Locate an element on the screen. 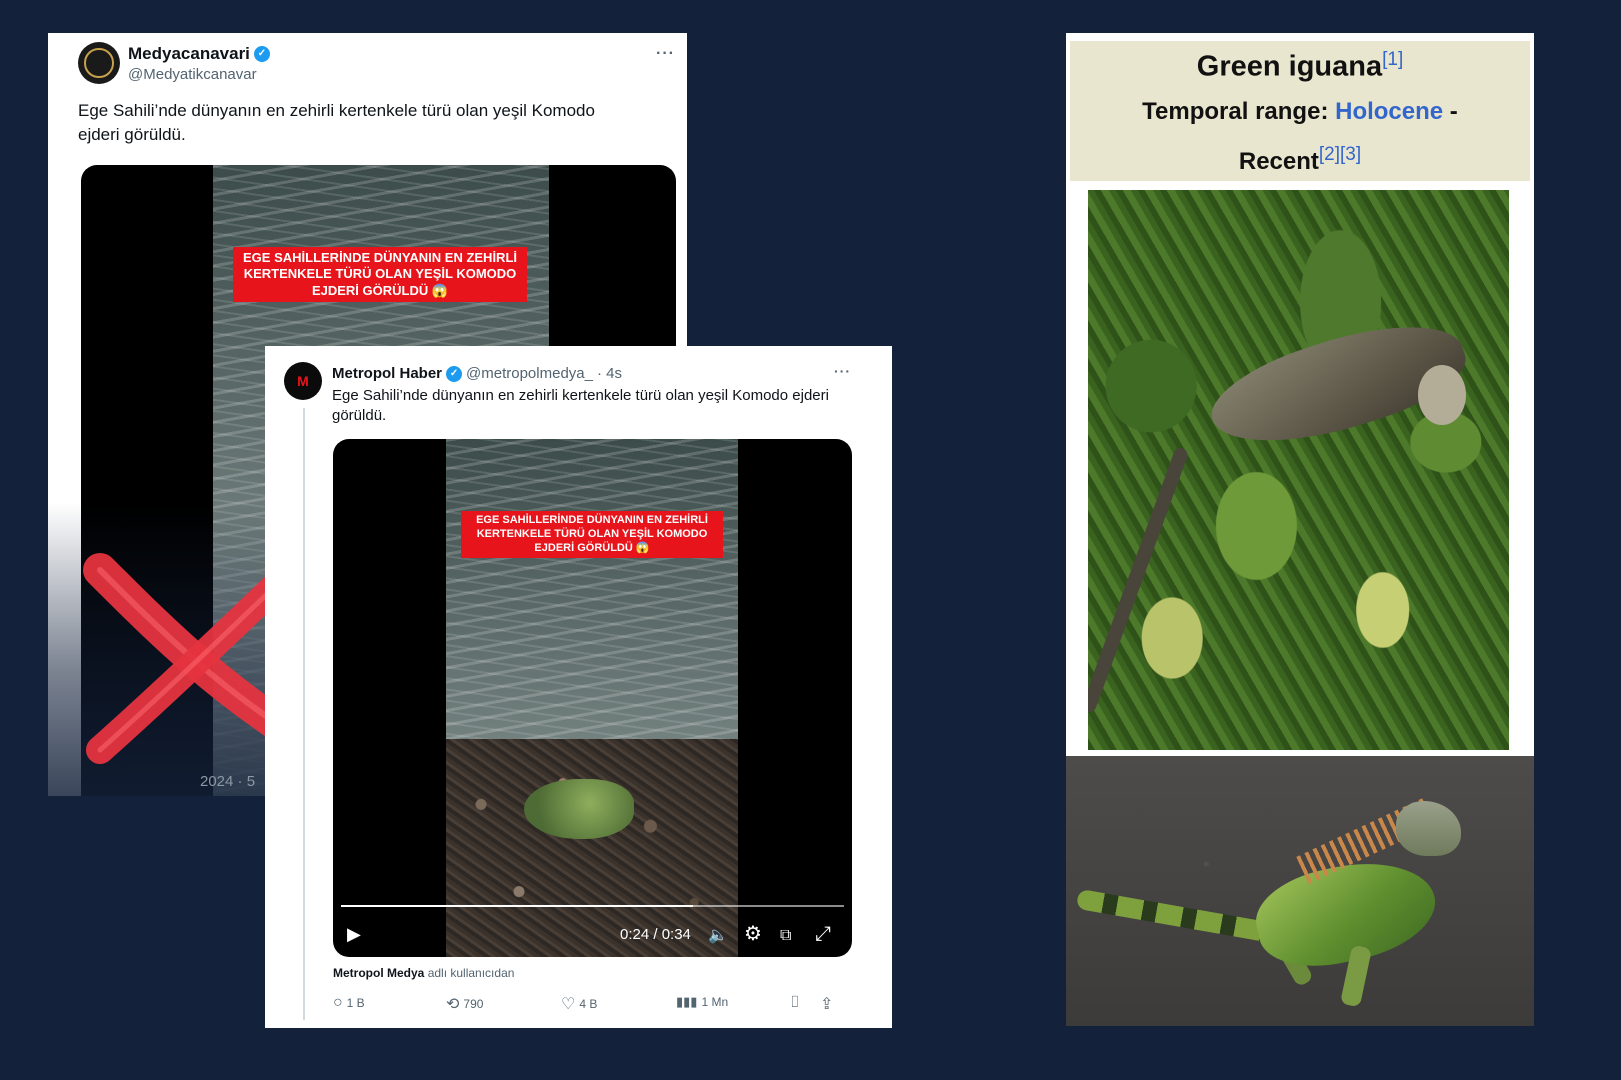 The image size is (1621, 1080). retweet-icon: ⟲ is located at coordinates (453, 1004).